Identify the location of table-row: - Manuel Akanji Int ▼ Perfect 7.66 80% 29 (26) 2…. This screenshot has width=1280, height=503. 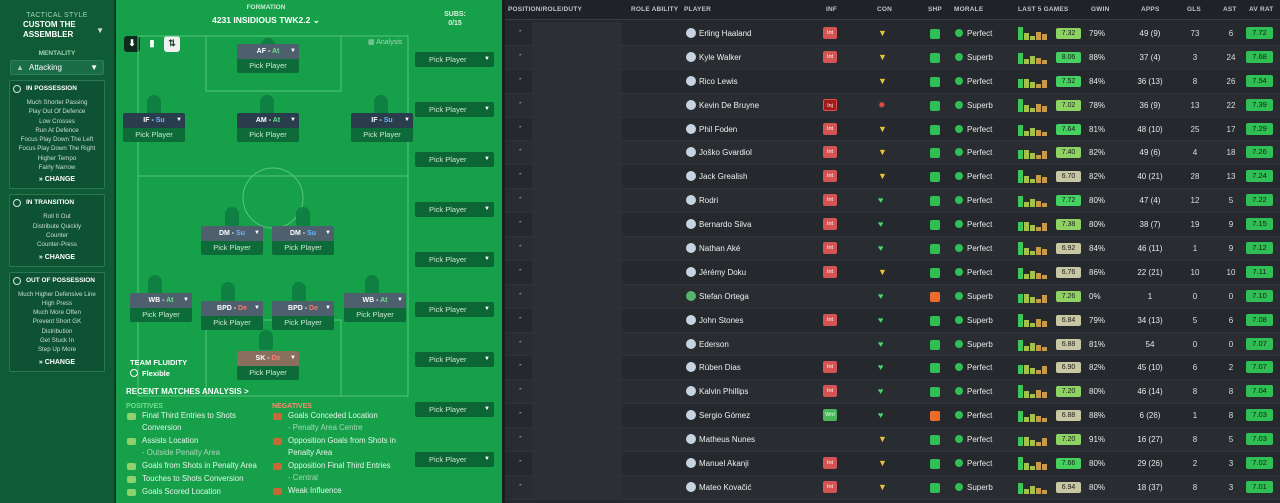
(892, 464).